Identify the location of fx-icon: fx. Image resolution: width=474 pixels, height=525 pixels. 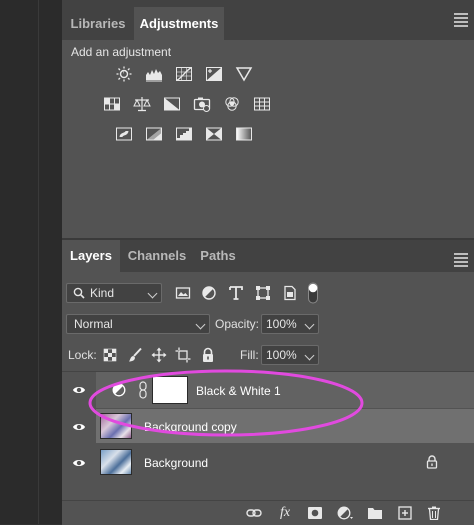
(285, 513).